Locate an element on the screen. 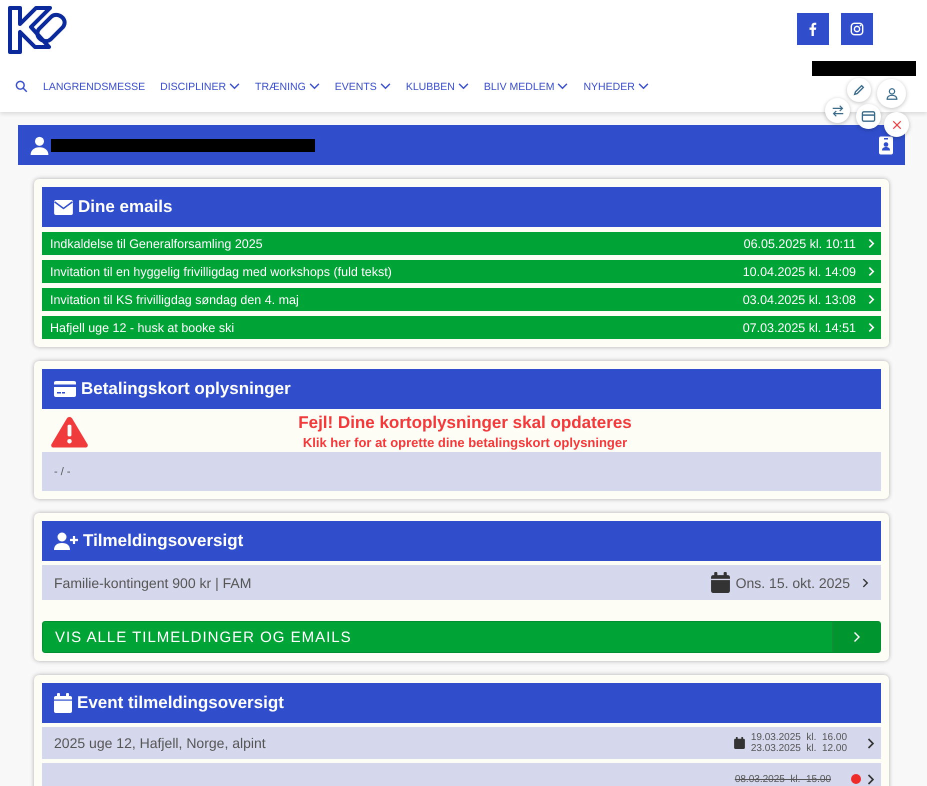 The image size is (927, 786). facebook-button is located at coordinates (813, 29).